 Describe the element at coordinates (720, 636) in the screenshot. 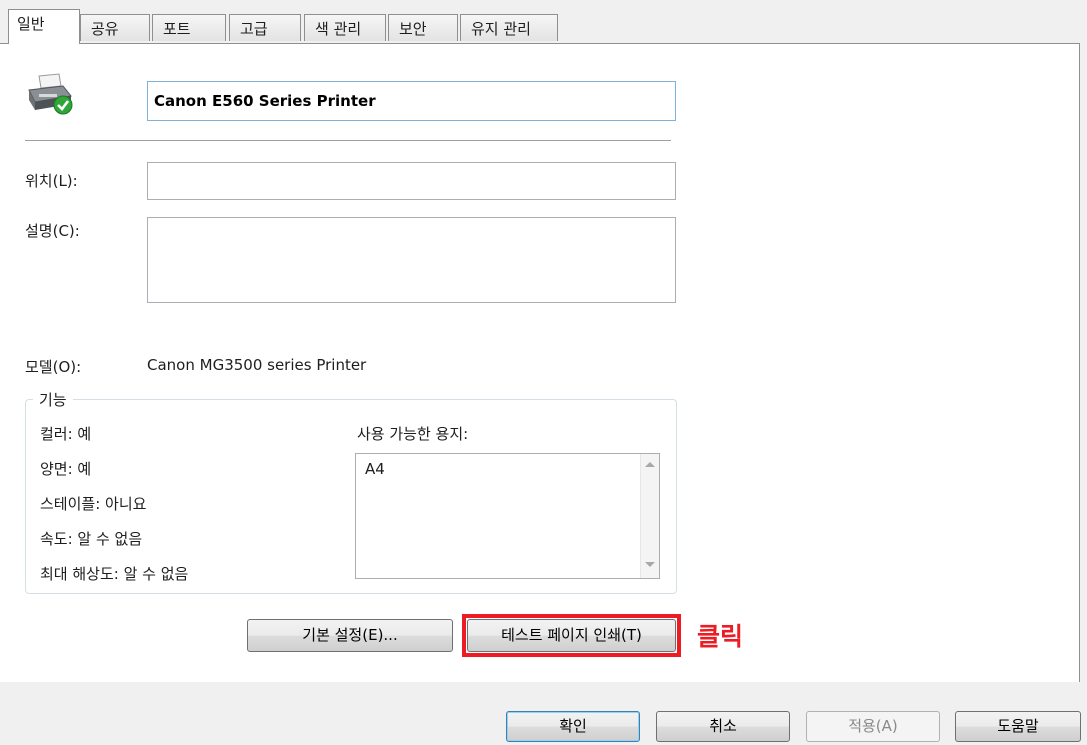

I see `annotation-click-label: 클릭` at that location.